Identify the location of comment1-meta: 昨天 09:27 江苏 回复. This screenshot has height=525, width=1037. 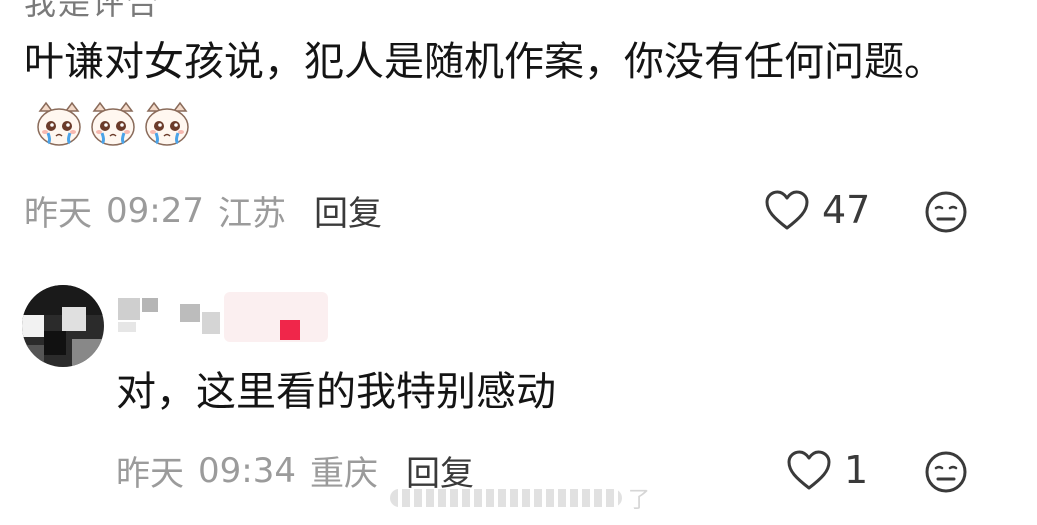
(203, 210).